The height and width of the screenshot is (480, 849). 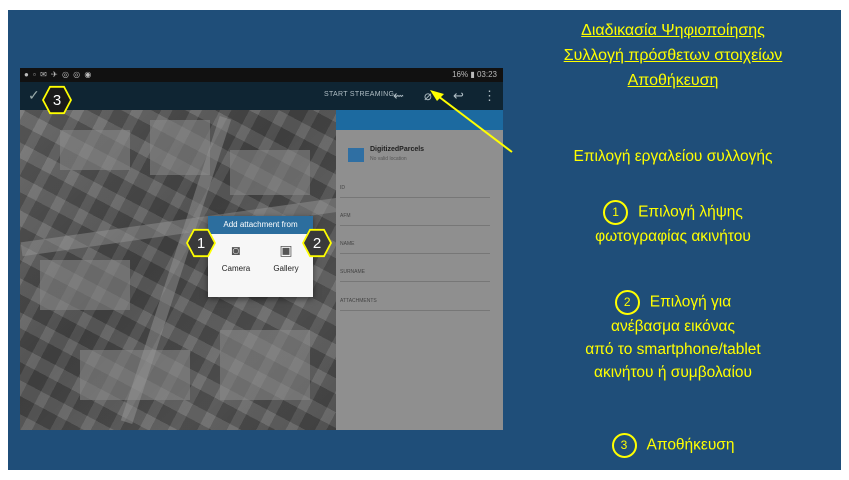 I want to click on add-attachment-dialog: Add attachment from ◙ Camera ▣ Gallery, so click(x=260, y=256).